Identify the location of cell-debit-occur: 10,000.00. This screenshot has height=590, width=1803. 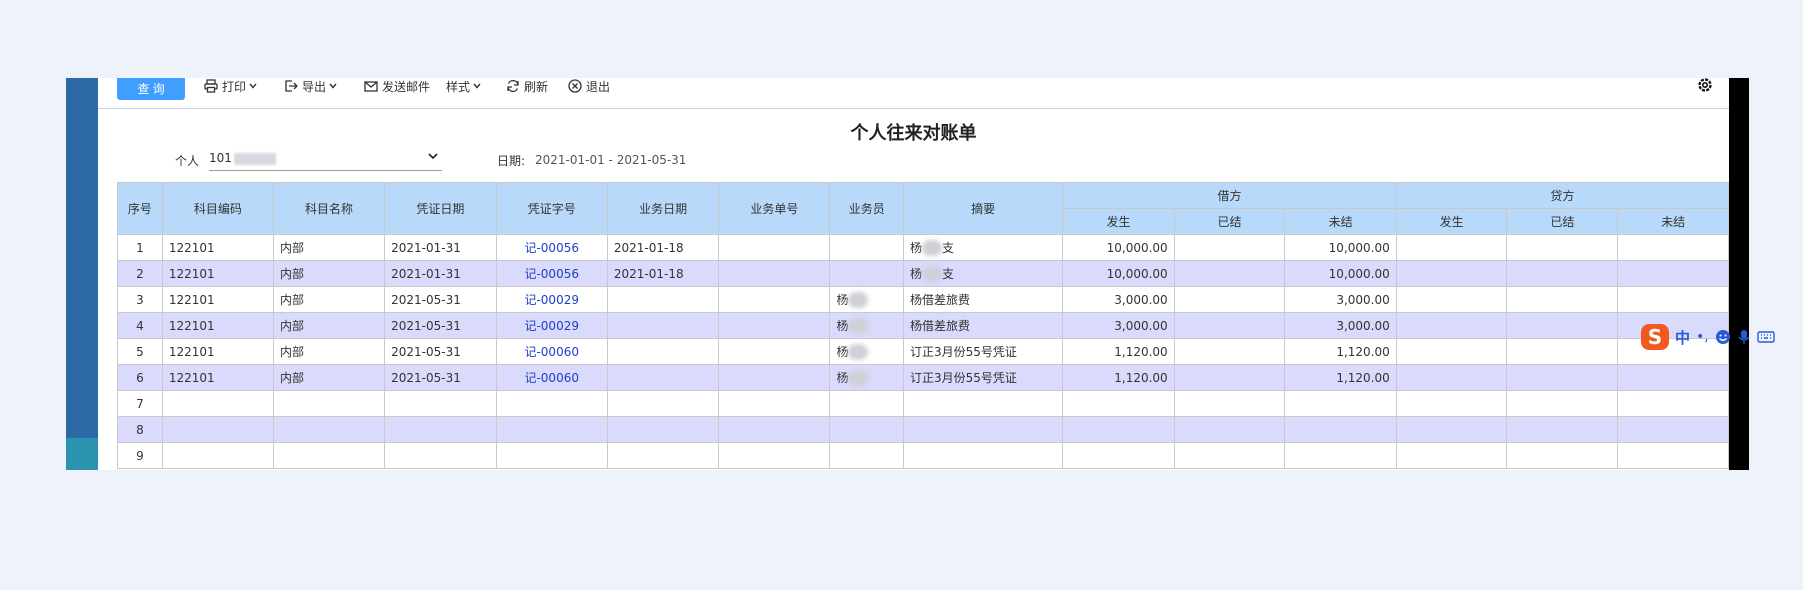
(1118, 247).